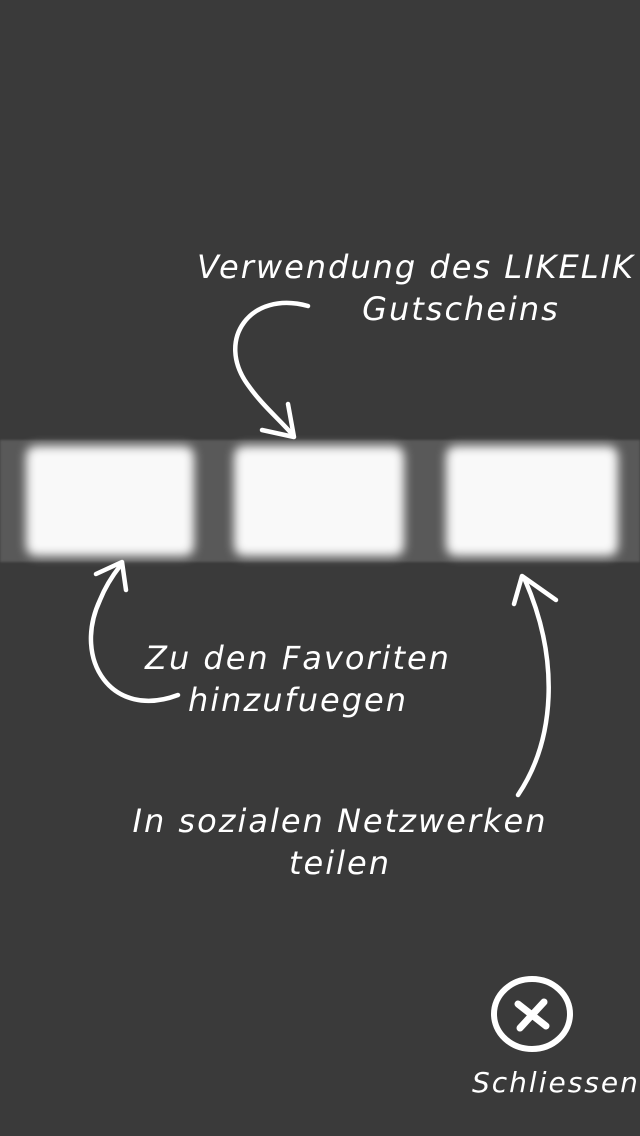  I want to click on close-icon, so click(532, 1014).